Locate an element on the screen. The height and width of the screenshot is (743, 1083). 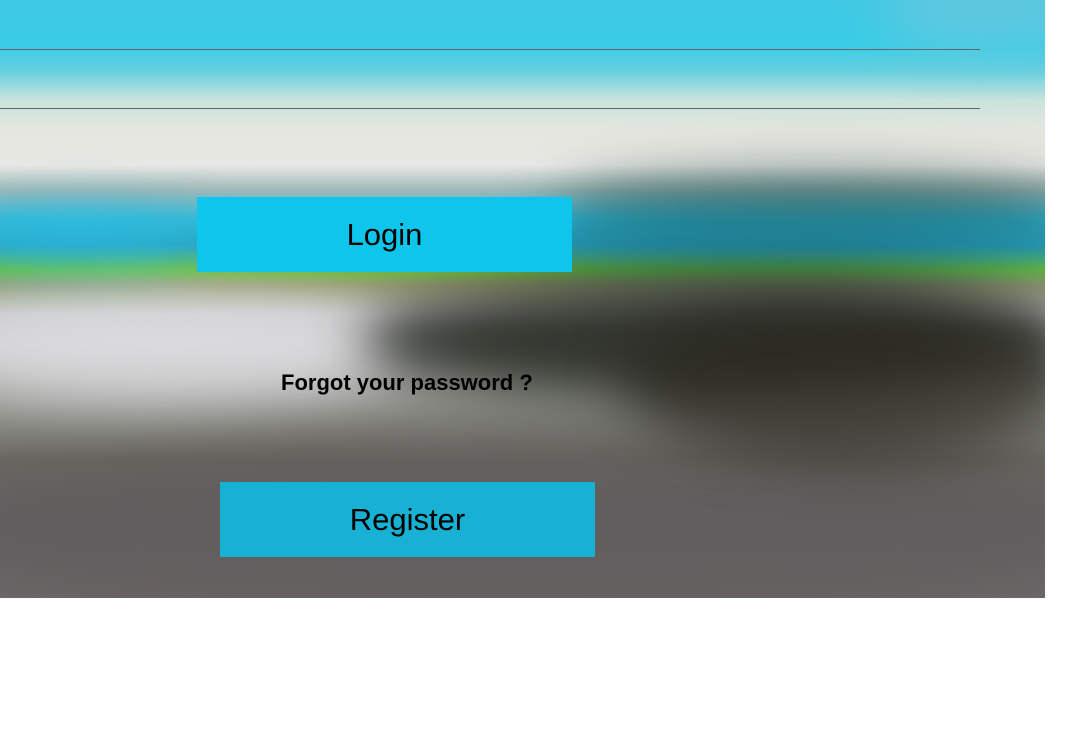
forgot-password-link: Forgot your password ? is located at coordinates (407, 383).